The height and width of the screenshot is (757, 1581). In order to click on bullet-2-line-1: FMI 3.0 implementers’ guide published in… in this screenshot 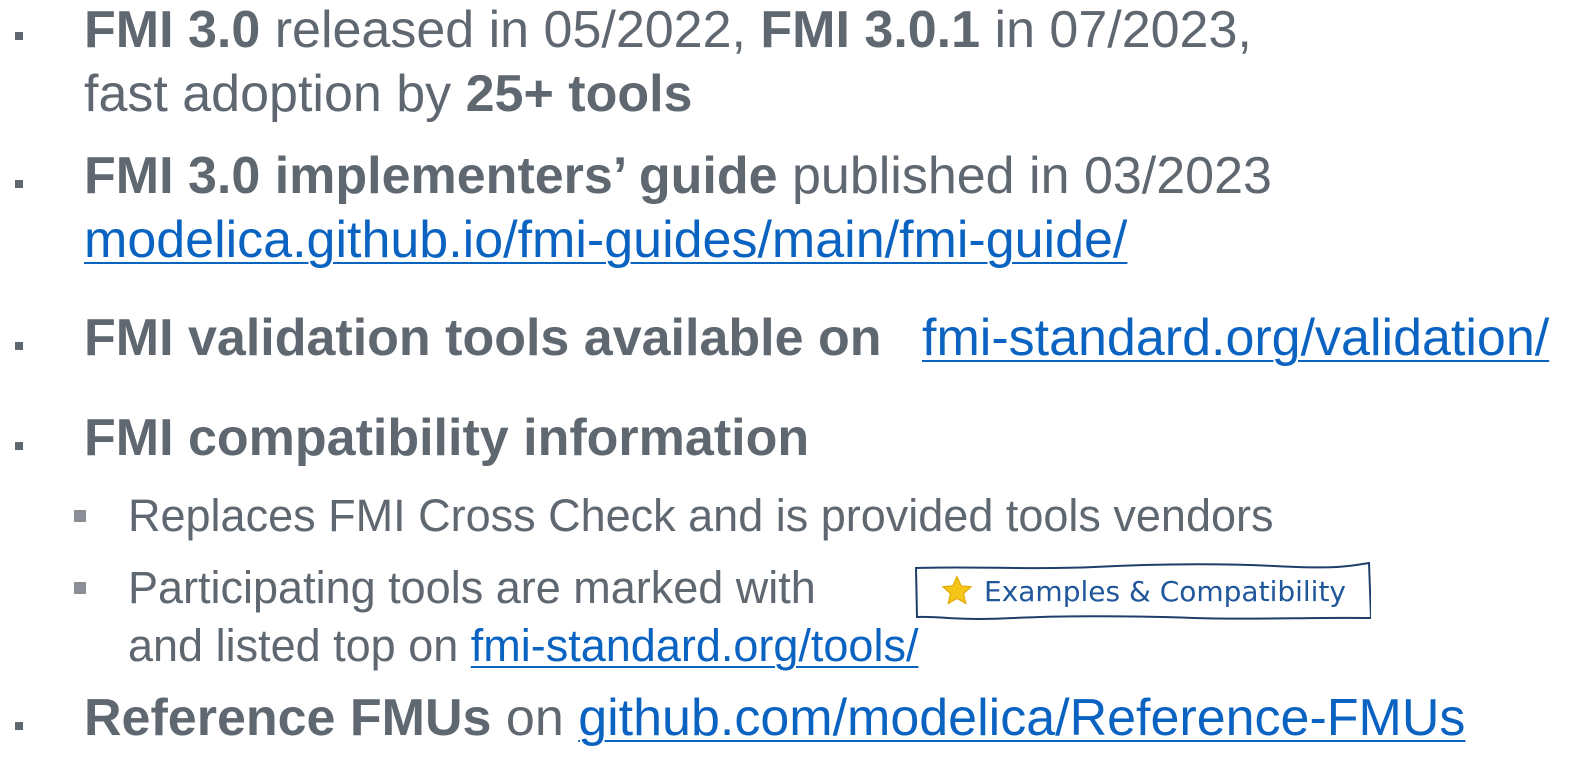, I will do `click(678, 176)`.